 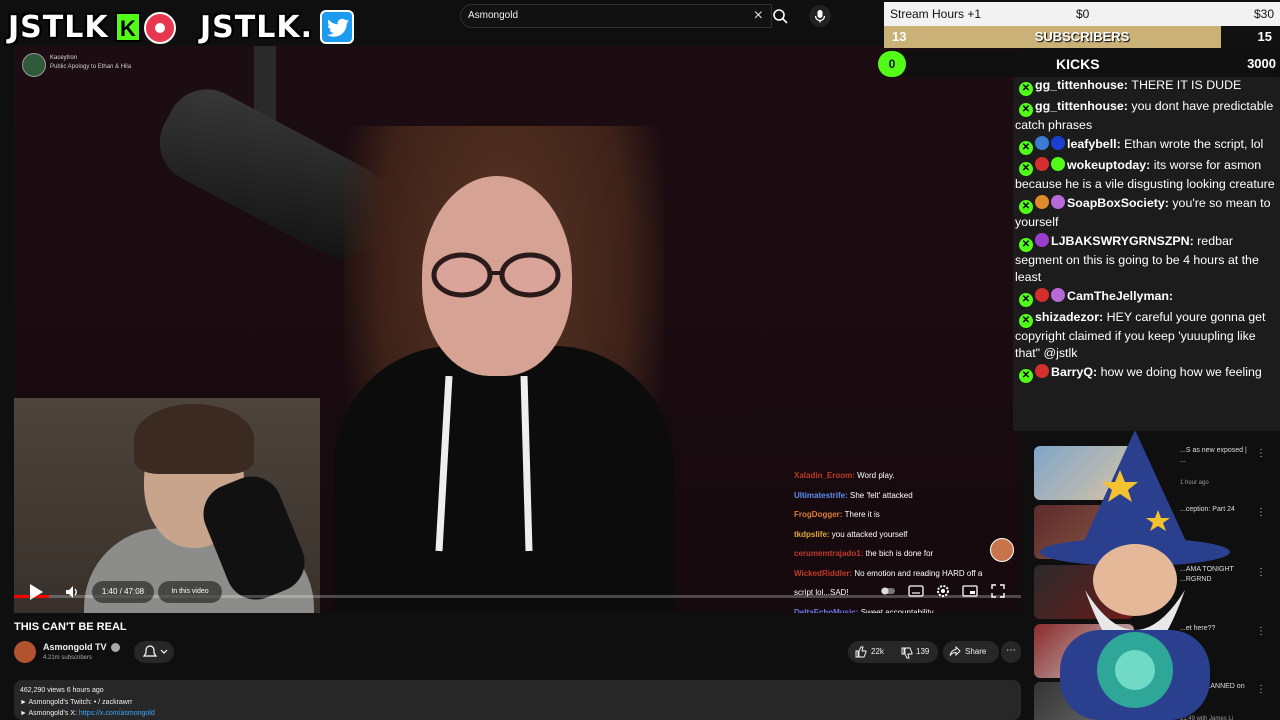 I want to click on overlay-chat-line: script lol...SAD!, so click(x=904, y=593).